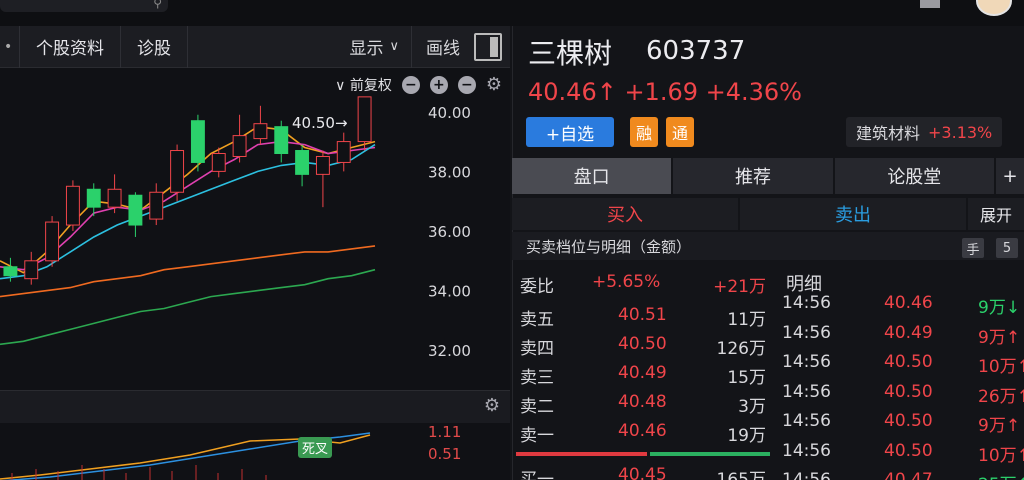  Describe the element at coordinates (157, 5) in the screenshot. I see `search-icon: ⚲` at that location.